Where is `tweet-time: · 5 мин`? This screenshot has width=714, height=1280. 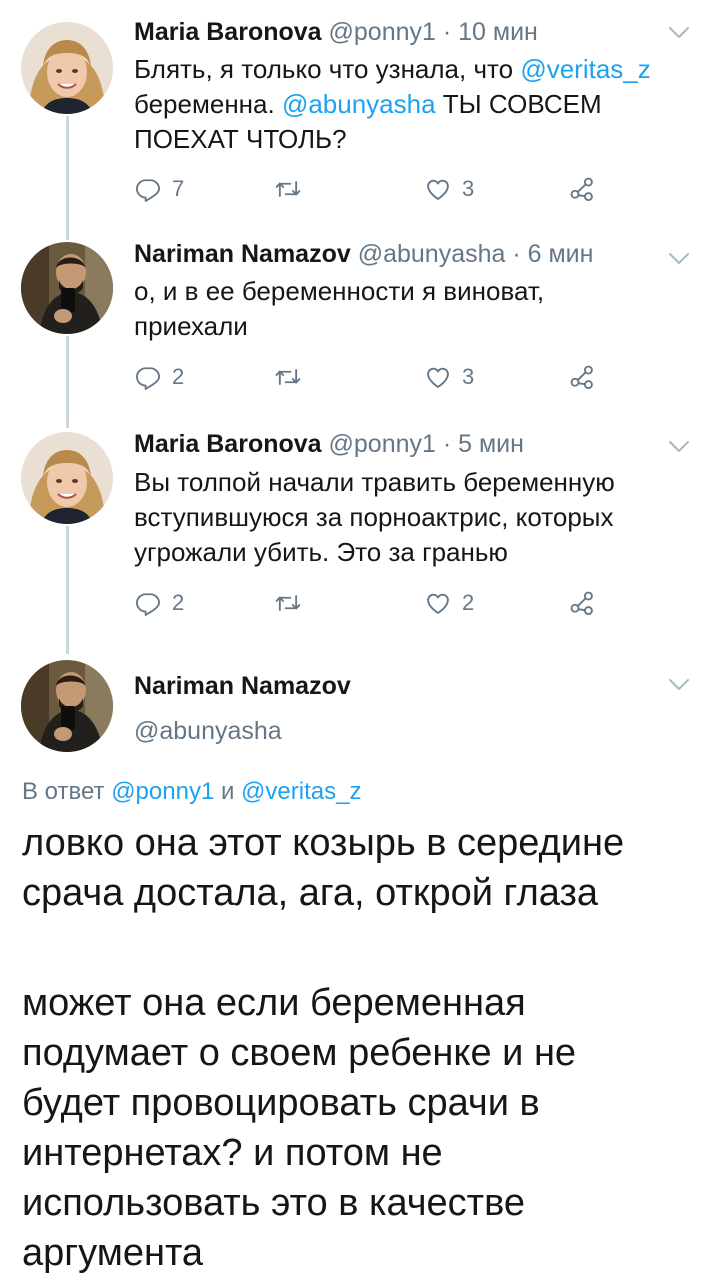 tweet-time: · 5 мин is located at coordinates (483, 444).